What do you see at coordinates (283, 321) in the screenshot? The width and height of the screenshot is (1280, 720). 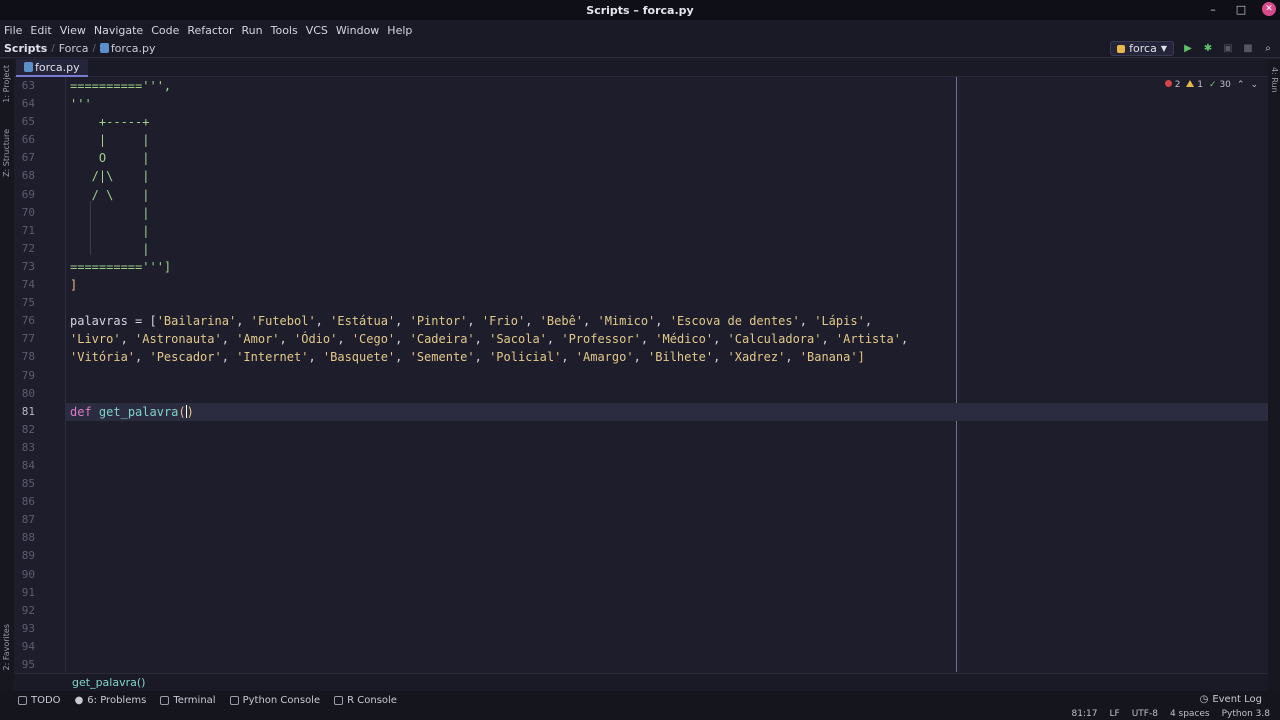 I see `string-literal: 'Futebol'` at bounding box center [283, 321].